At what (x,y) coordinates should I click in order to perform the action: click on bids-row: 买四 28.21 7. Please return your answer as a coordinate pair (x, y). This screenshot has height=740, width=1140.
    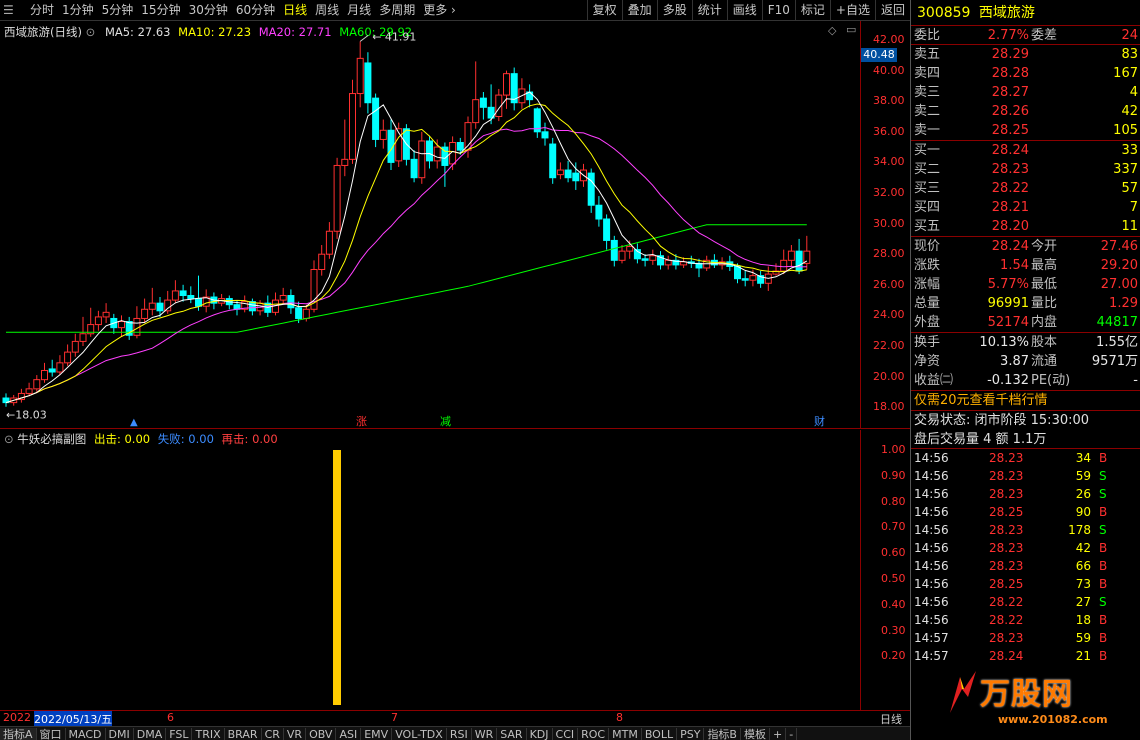
    Looking at the image, I should click on (1025, 207).